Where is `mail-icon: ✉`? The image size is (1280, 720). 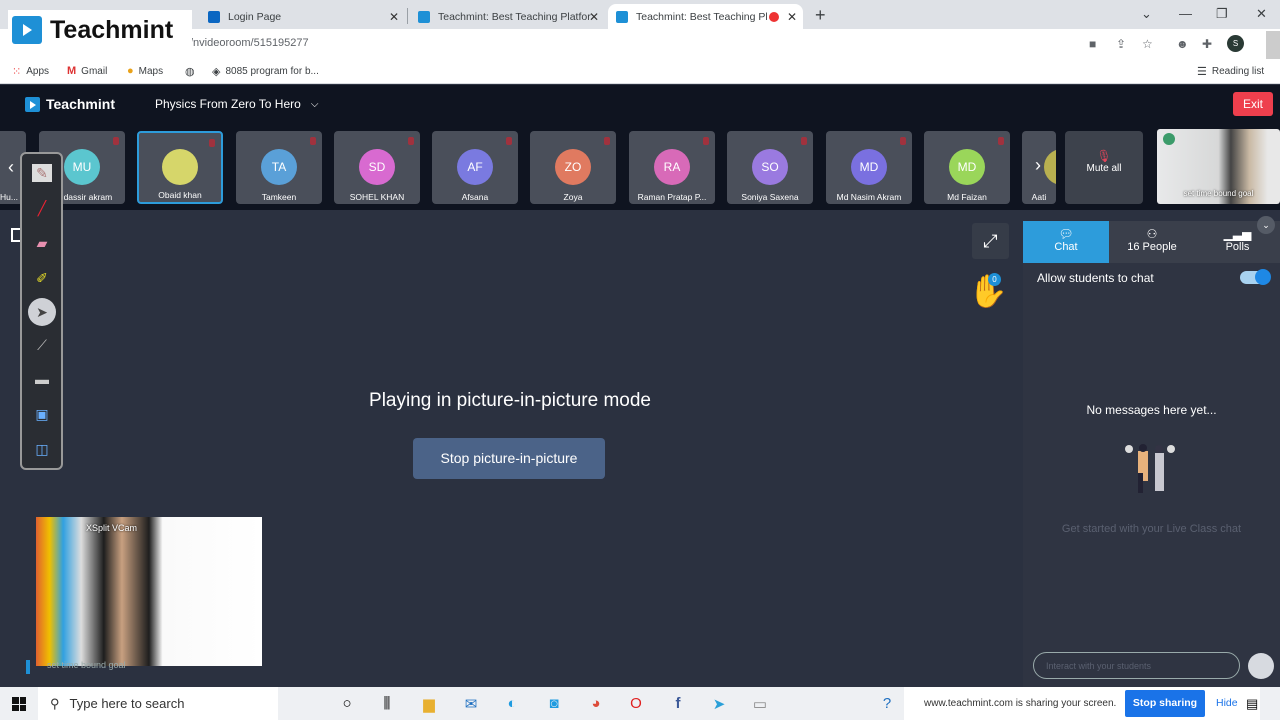
mail-icon: ✉ is located at coordinates (471, 704).